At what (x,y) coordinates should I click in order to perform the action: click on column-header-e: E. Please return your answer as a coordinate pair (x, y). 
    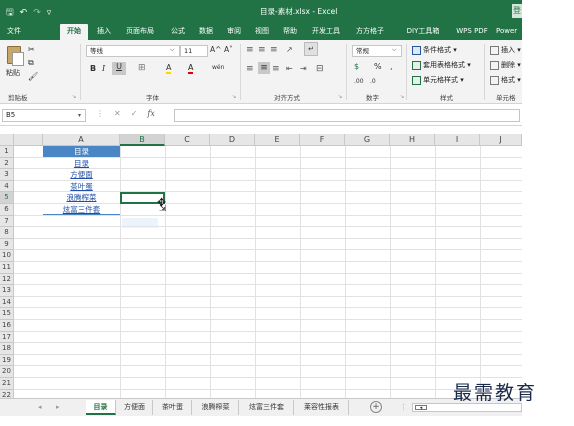
    Looking at the image, I should click on (277, 140).